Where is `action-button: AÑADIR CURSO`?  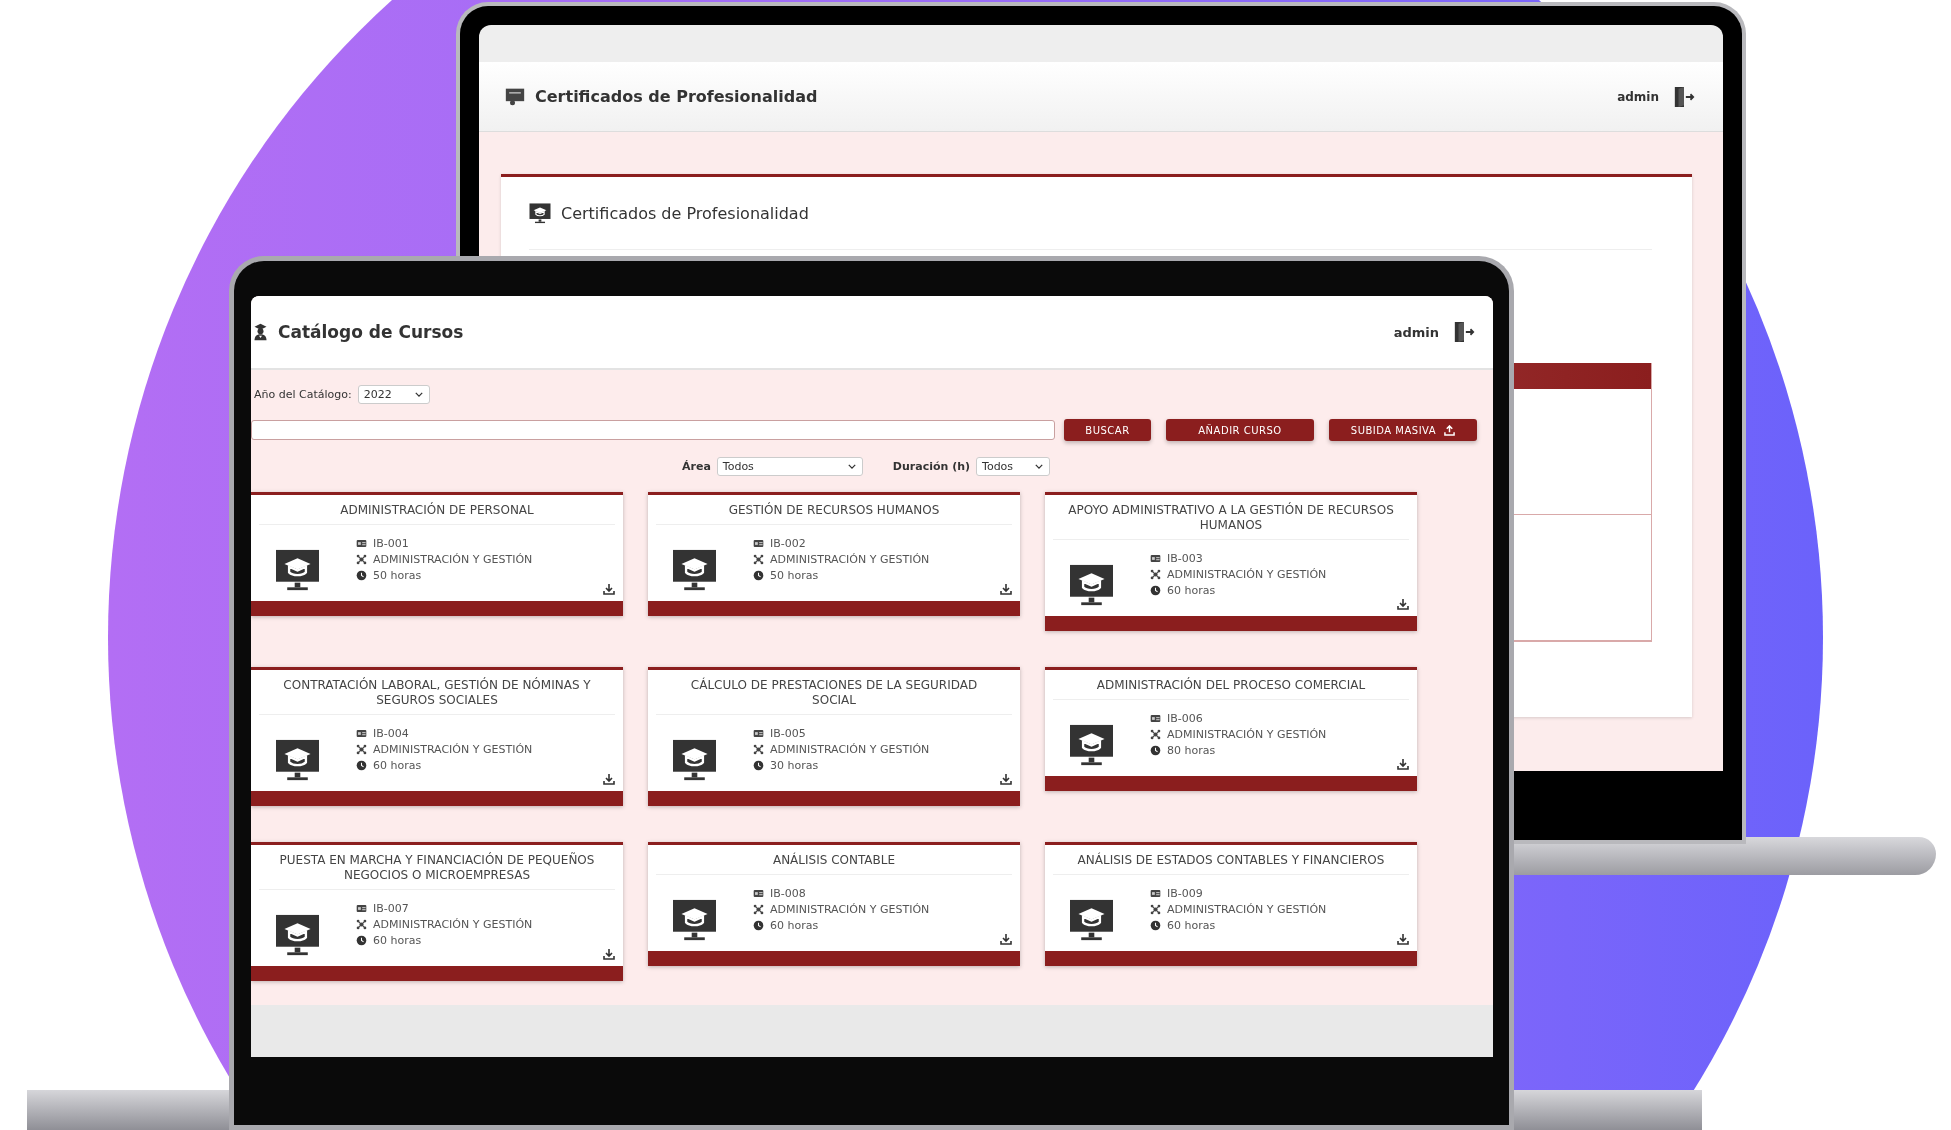 action-button: AÑADIR CURSO is located at coordinates (1240, 430).